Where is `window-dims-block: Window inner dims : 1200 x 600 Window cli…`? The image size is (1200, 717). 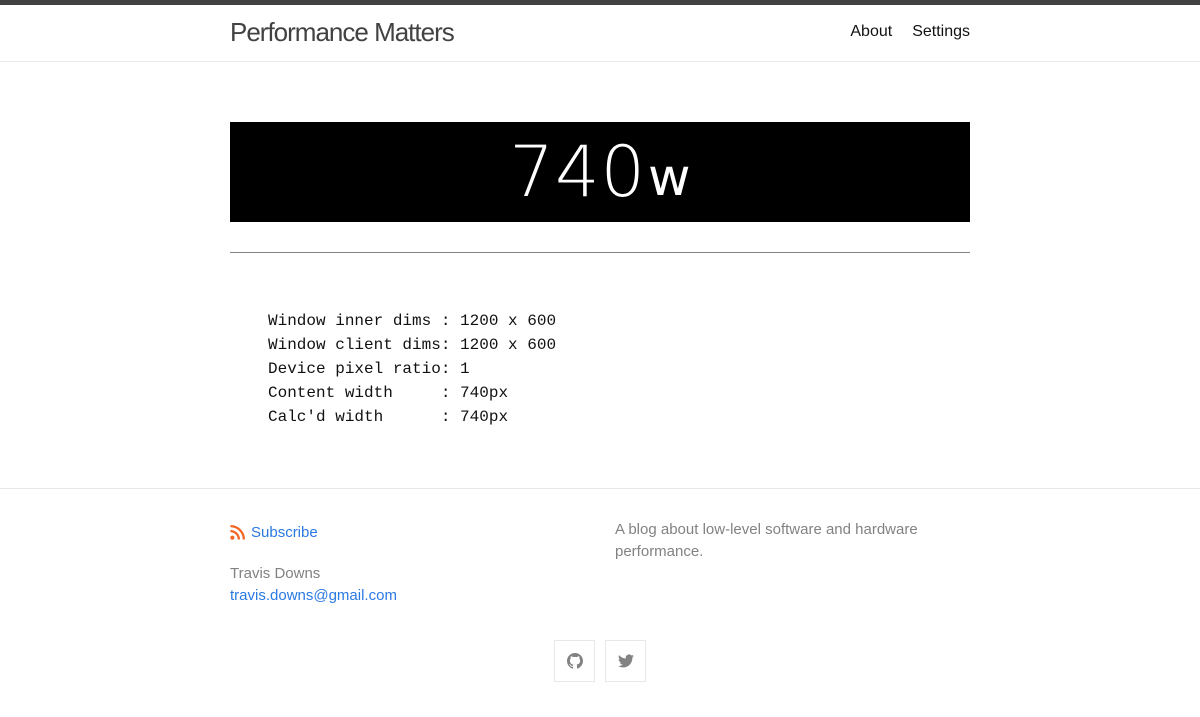
window-dims-block: Window inner dims : 1200 x 600 Window cli… is located at coordinates (412, 369).